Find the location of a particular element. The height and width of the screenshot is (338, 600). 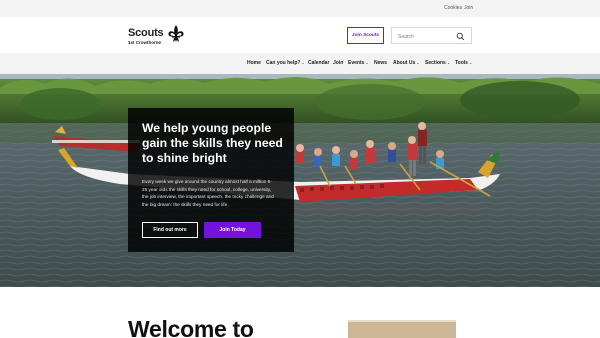

nav-item-can-you-help: Can you help?⌄ is located at coordinates (285, 63).